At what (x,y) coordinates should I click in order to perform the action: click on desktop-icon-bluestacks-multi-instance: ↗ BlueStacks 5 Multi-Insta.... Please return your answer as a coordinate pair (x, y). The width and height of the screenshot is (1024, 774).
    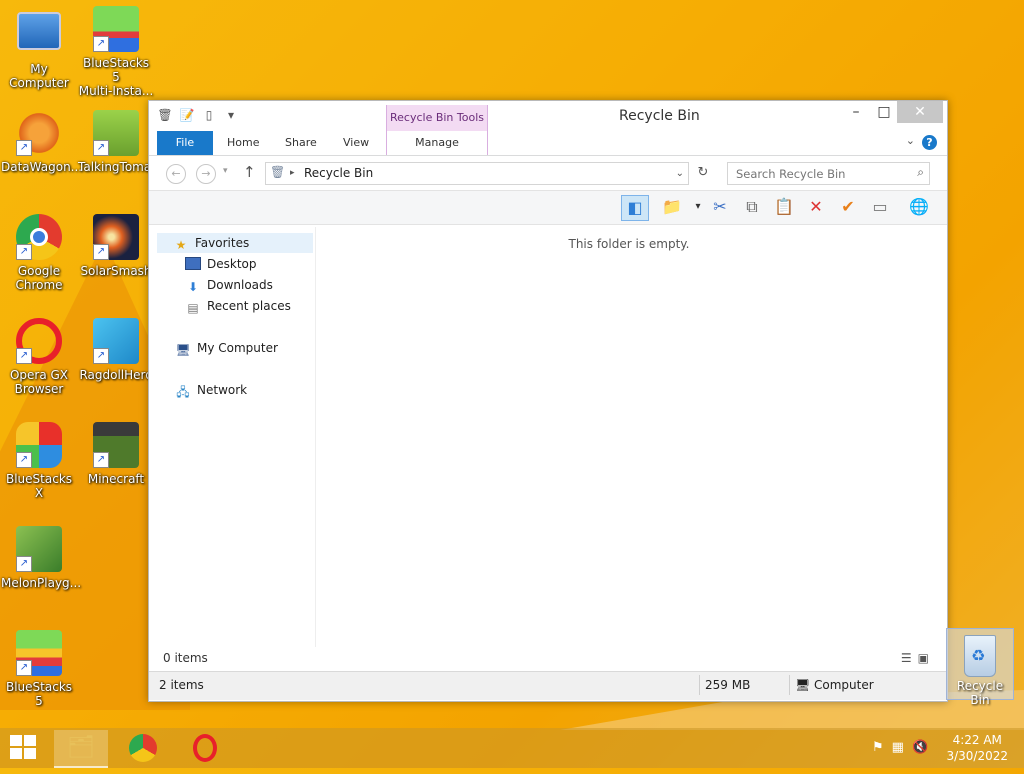
    Looking at the image, I should click on (116, 52).